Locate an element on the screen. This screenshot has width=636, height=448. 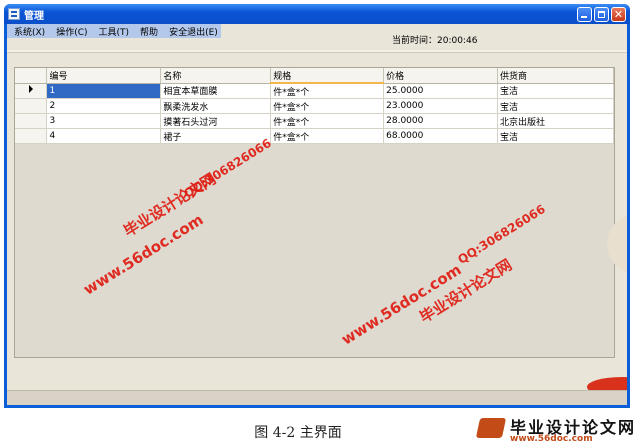
table-row: 2 飘柔洗发水 件*盒*个 23.0000 宝洁 is located at coordinates (314, 106).